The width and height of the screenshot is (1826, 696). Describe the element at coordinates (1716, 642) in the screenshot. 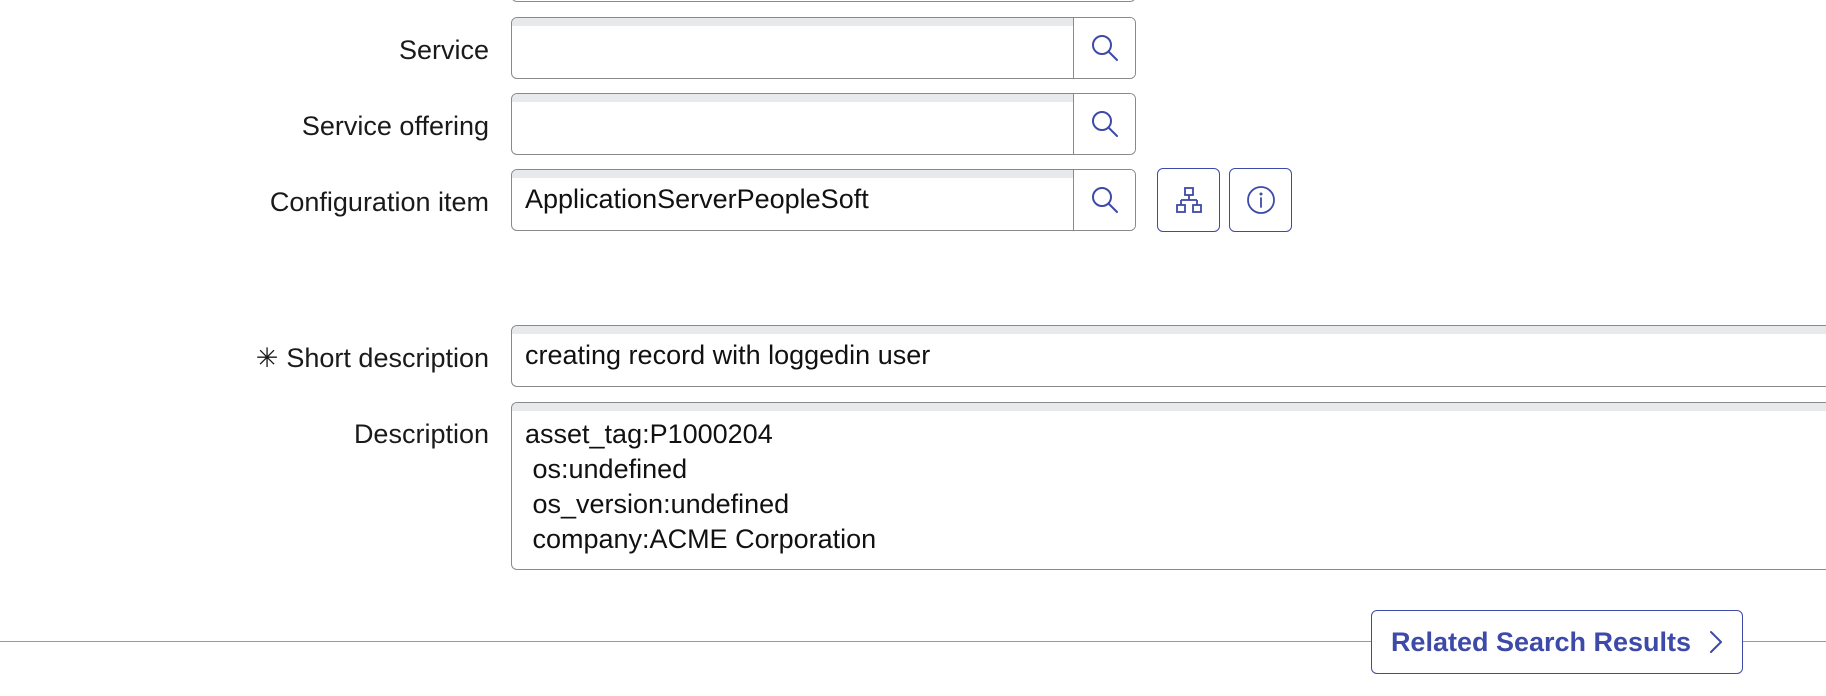

I see `chevron-right-icon` at that location.